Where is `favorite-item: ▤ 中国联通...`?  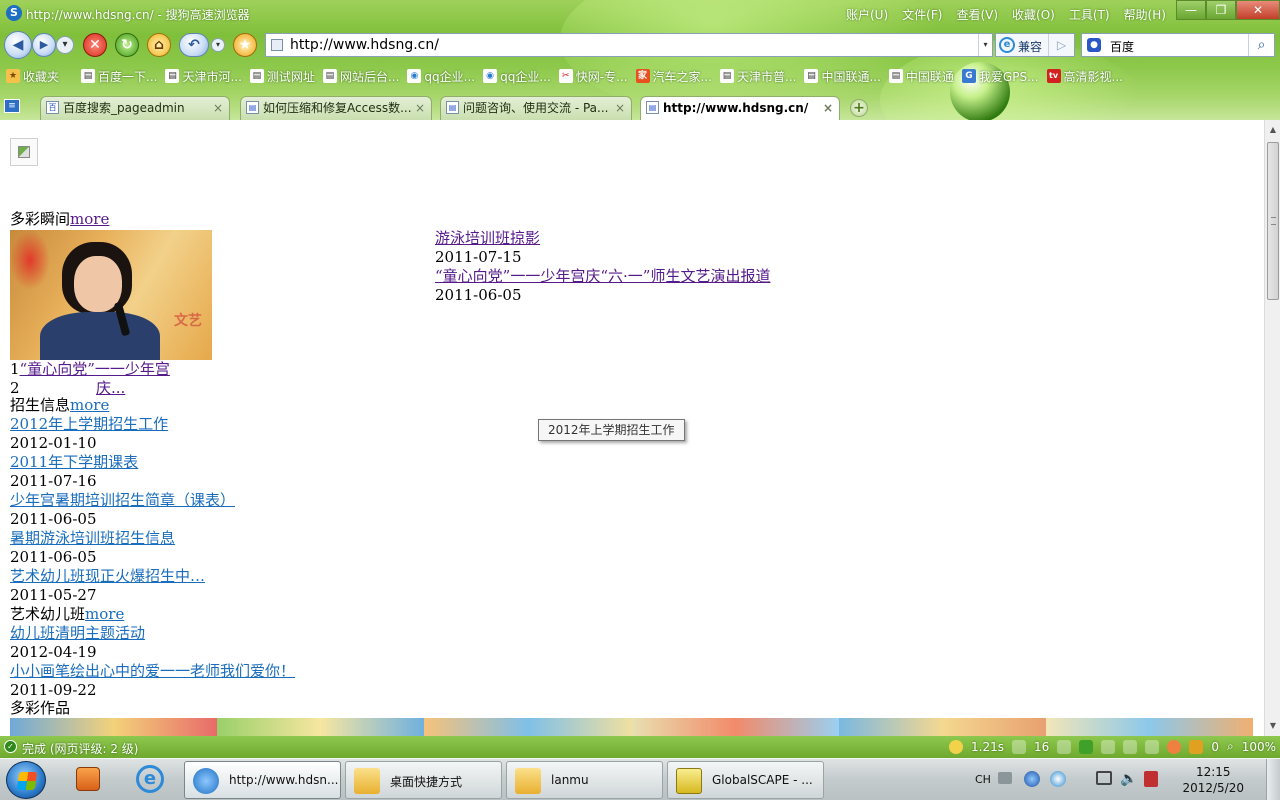 favorite-item: ▤ 中国联通... is located at coordinates (842, 76).